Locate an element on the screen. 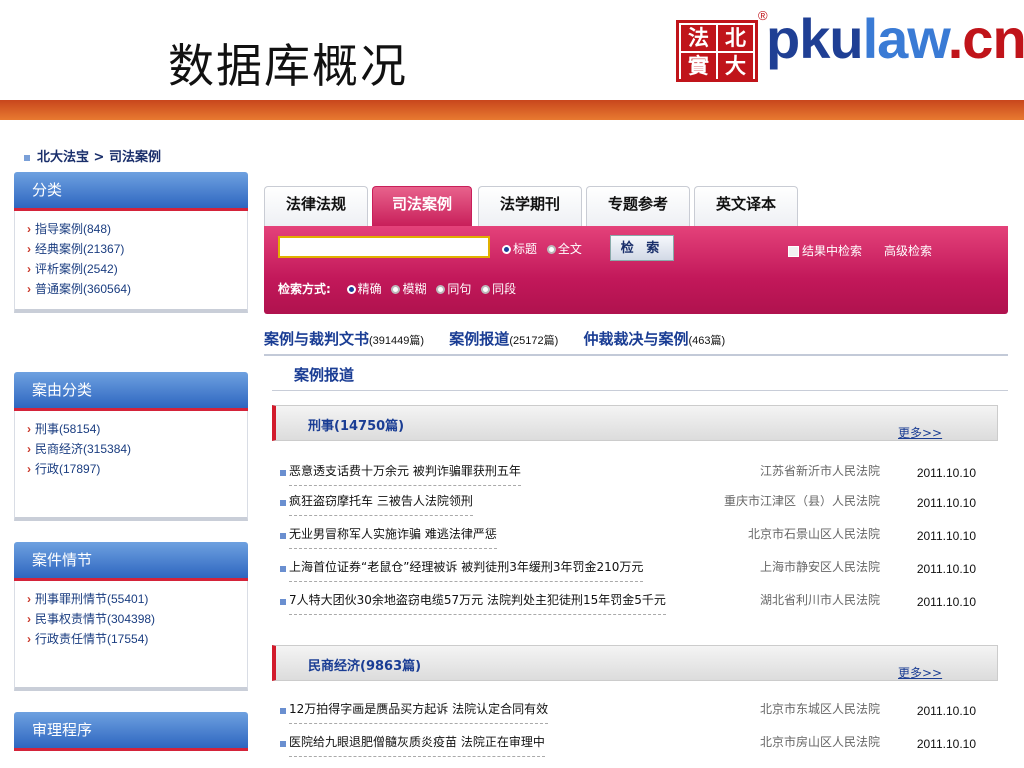 The height and width of the screenshot is (768, 1024). pkulaw-logo: 法 北 實 大 ® pkulaw.cn is located at coordinates (850, 45).